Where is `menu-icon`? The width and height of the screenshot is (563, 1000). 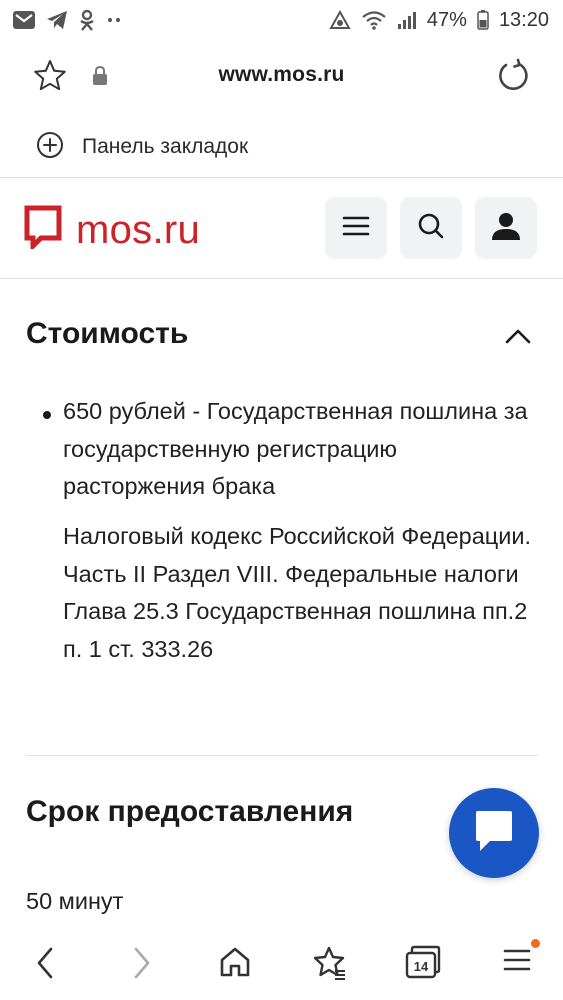
menu-icon is located at coordinates (517, 962).